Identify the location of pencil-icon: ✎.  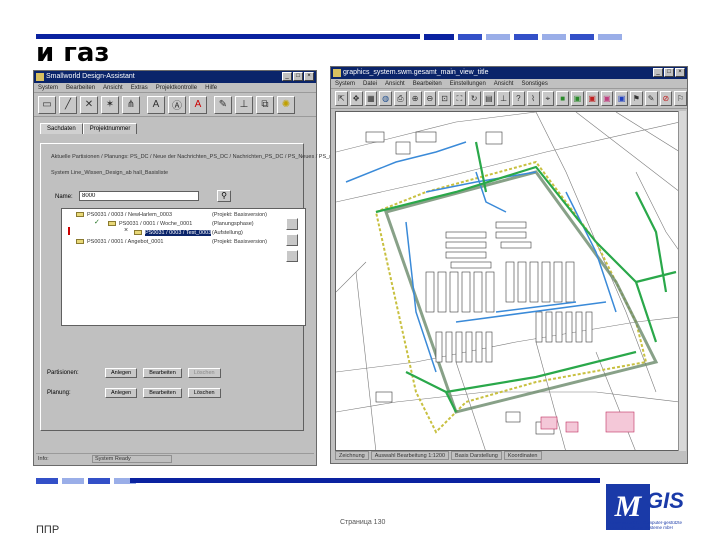
(223, 104).